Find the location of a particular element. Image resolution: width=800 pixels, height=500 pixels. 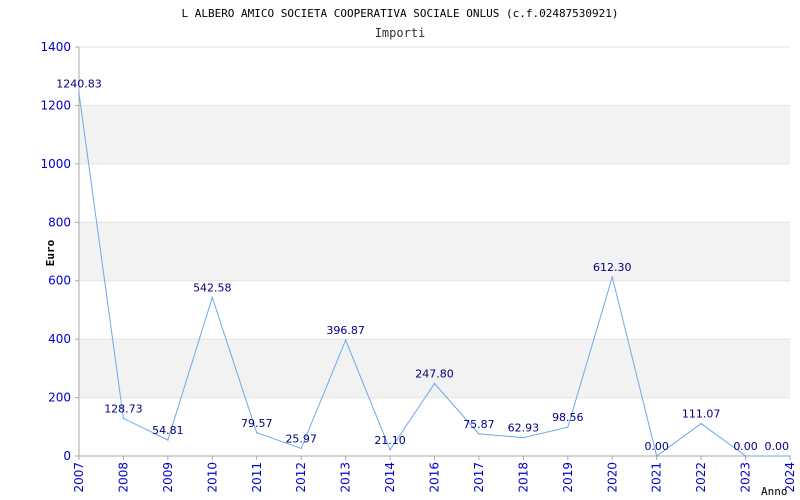

x-tick-label: 2007 is located at coordinates (79, 477).